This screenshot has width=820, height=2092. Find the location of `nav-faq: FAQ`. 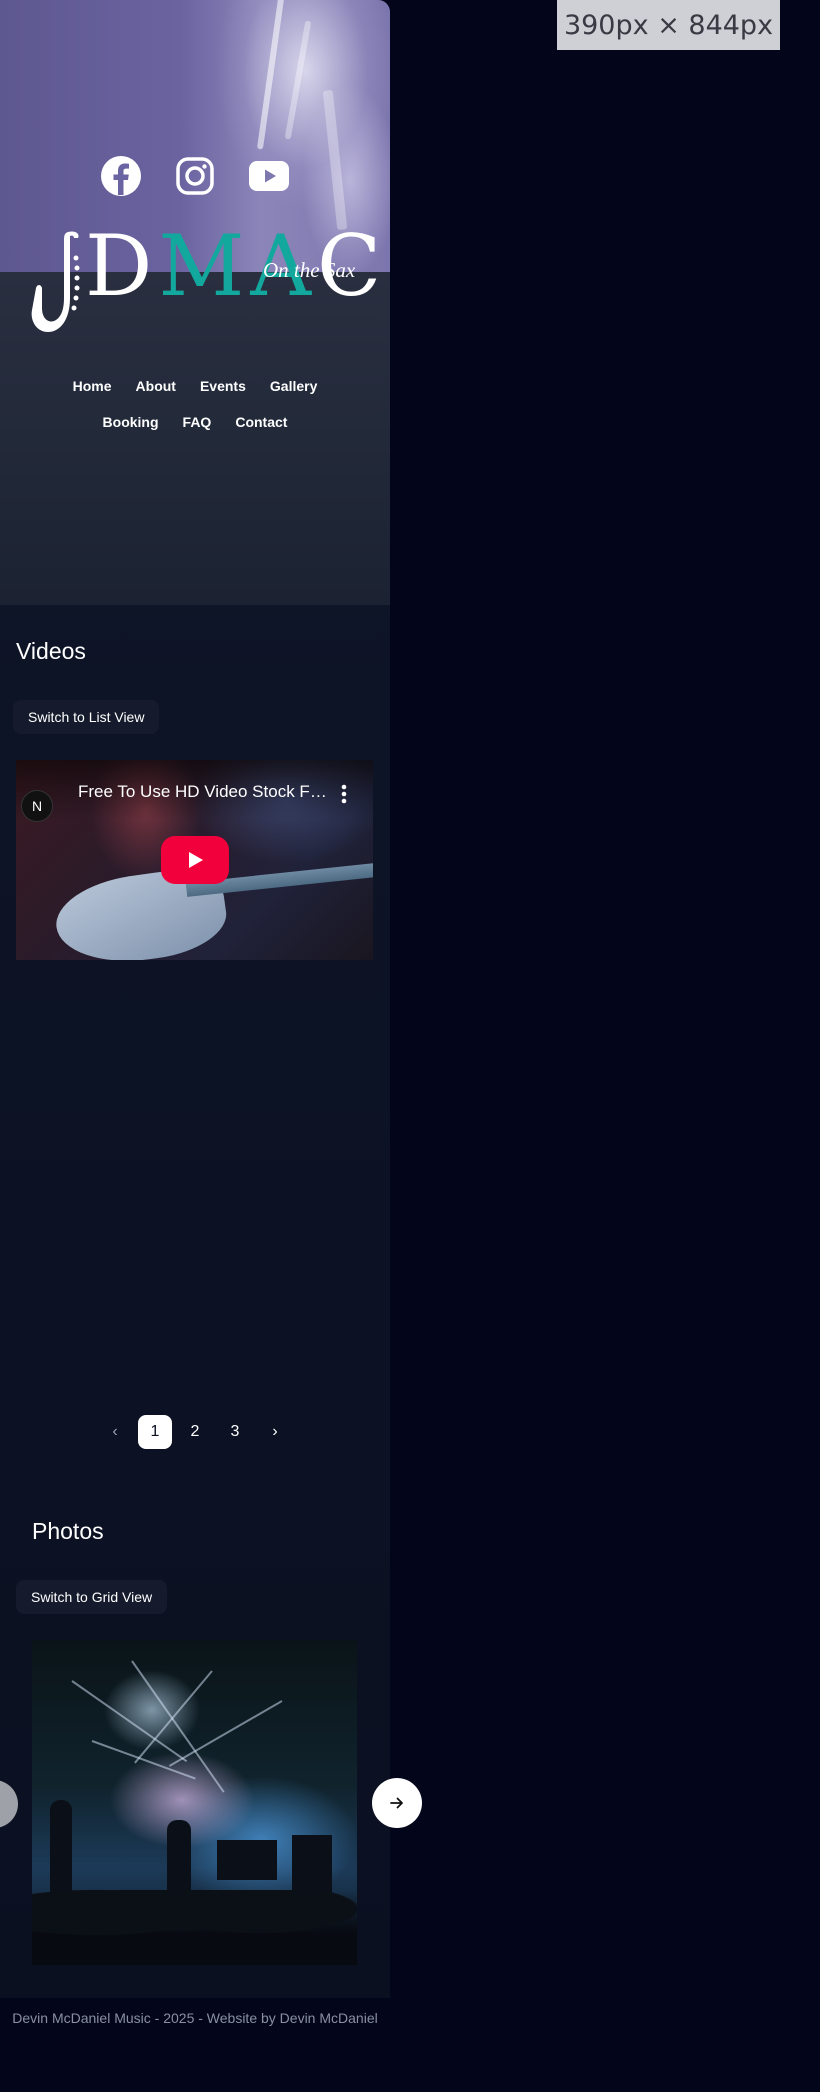

nav-faq: FAQ is located at coordinates (197, 422).